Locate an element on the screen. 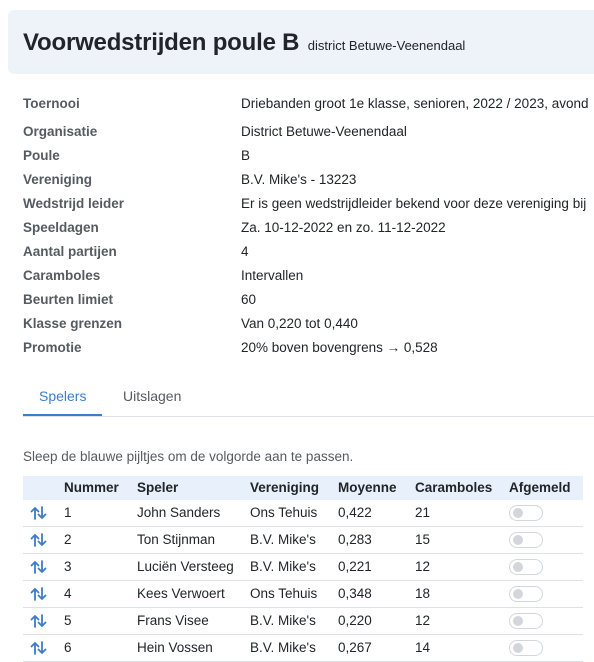  detail-row-aantal-partijen: Aantal partijen 4 is located at coordinates (308, 252).